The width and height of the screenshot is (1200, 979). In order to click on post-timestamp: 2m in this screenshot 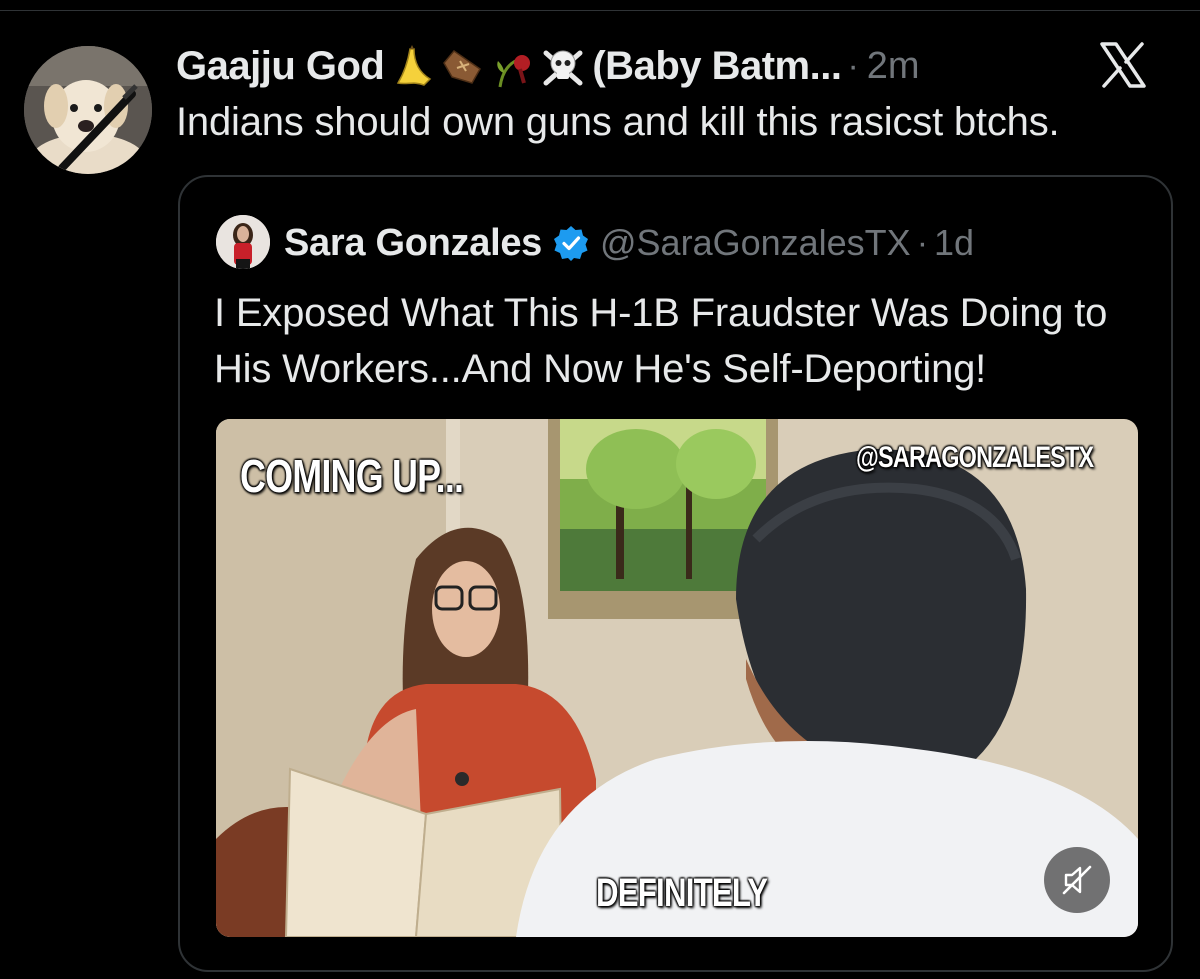, I will do `click(893, 66)`.